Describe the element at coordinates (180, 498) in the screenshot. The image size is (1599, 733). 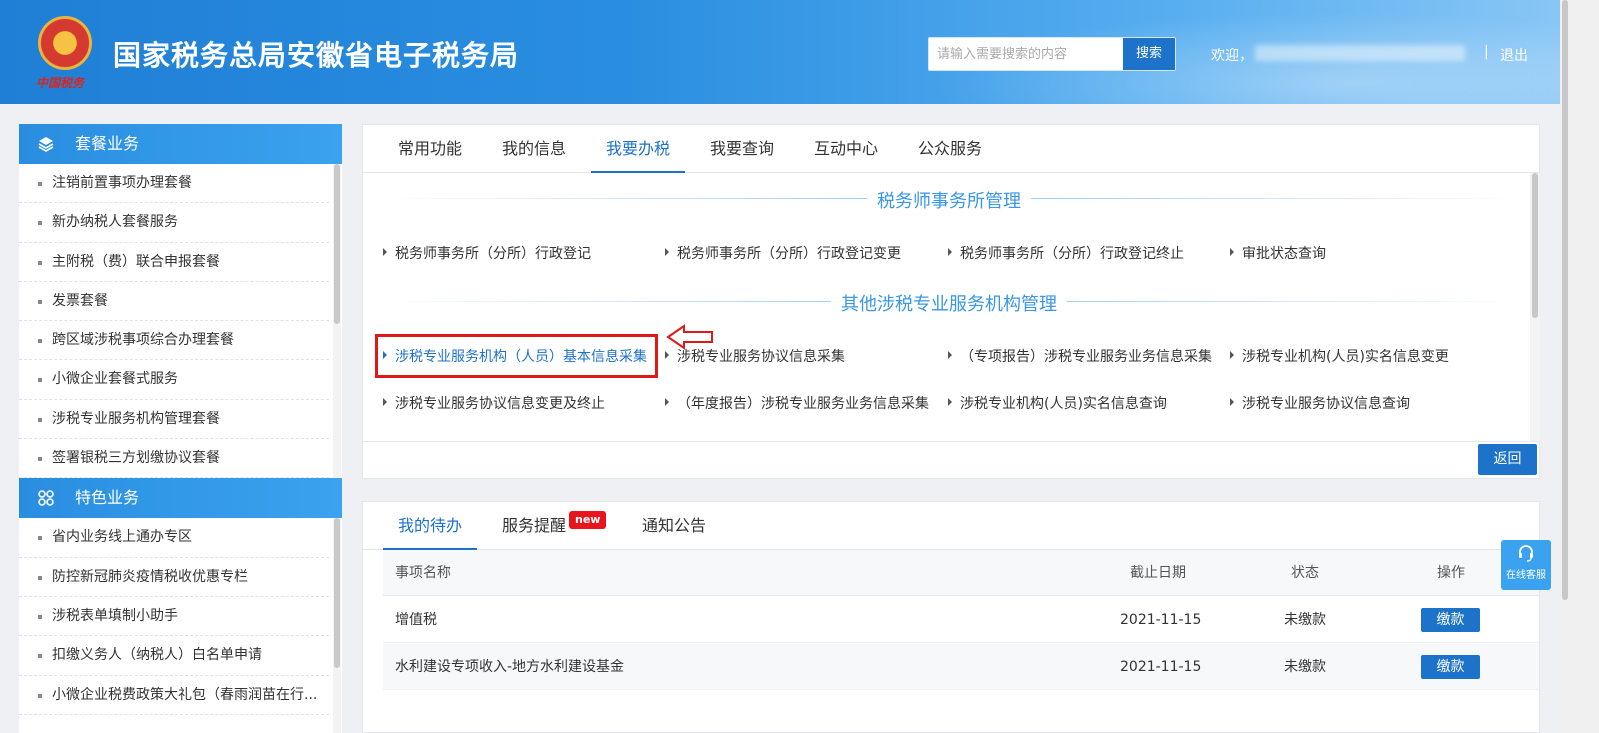
I see `sidebar-section-title: 特色业务` at that location.